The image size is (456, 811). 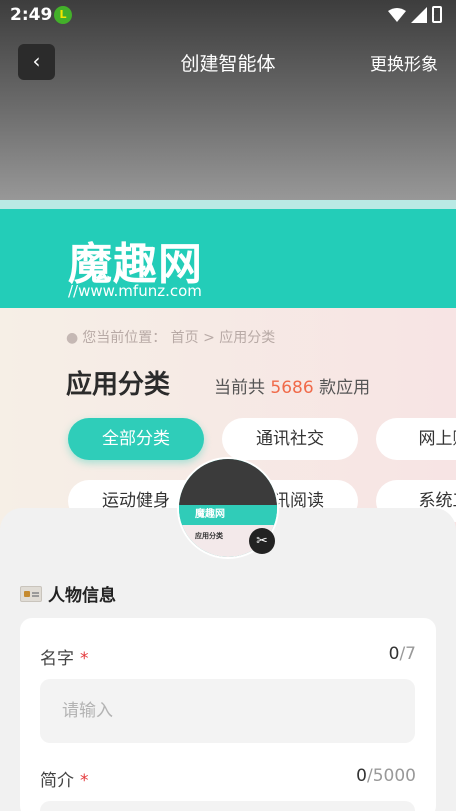 I want to click on name-label-text: 名字, so click(x=57, y=659).